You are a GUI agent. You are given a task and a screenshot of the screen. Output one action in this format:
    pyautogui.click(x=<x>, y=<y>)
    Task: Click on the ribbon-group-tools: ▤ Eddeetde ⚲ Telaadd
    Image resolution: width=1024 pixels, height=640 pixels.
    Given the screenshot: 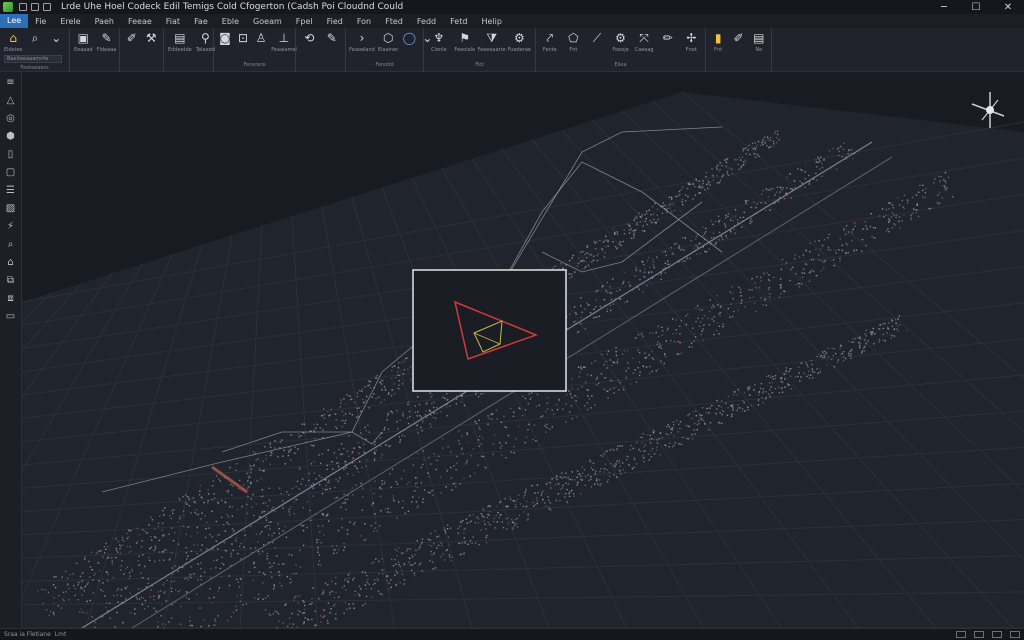 What is the action you would take?
    pyautogui.click(x=189, y=44)
    